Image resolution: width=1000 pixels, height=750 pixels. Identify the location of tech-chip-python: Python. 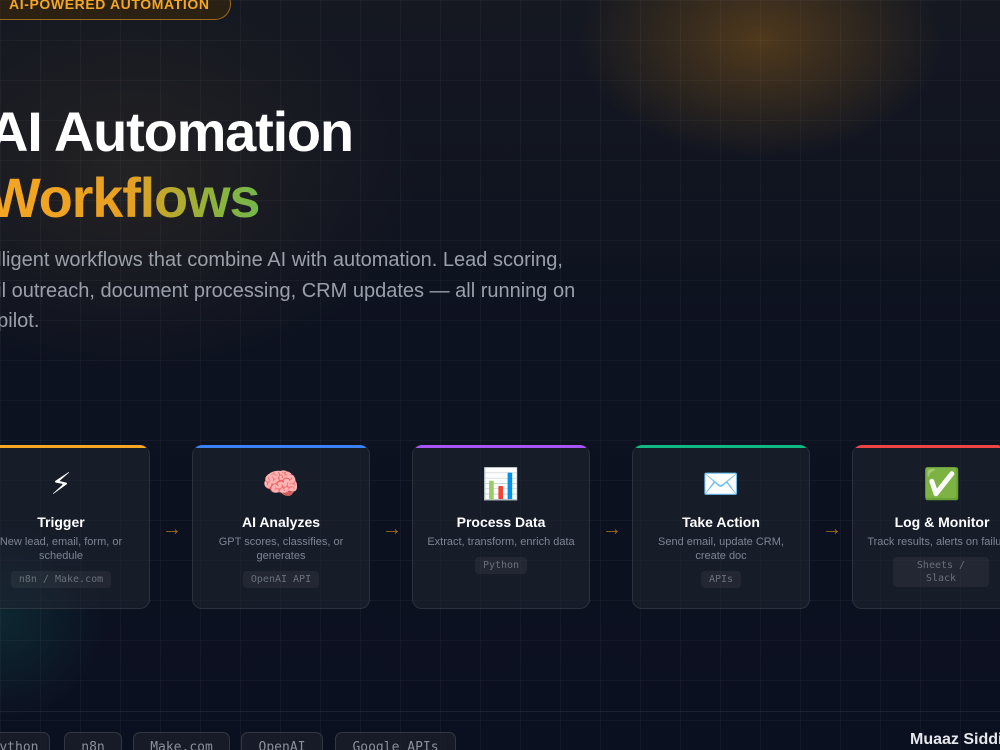
(25, 741).